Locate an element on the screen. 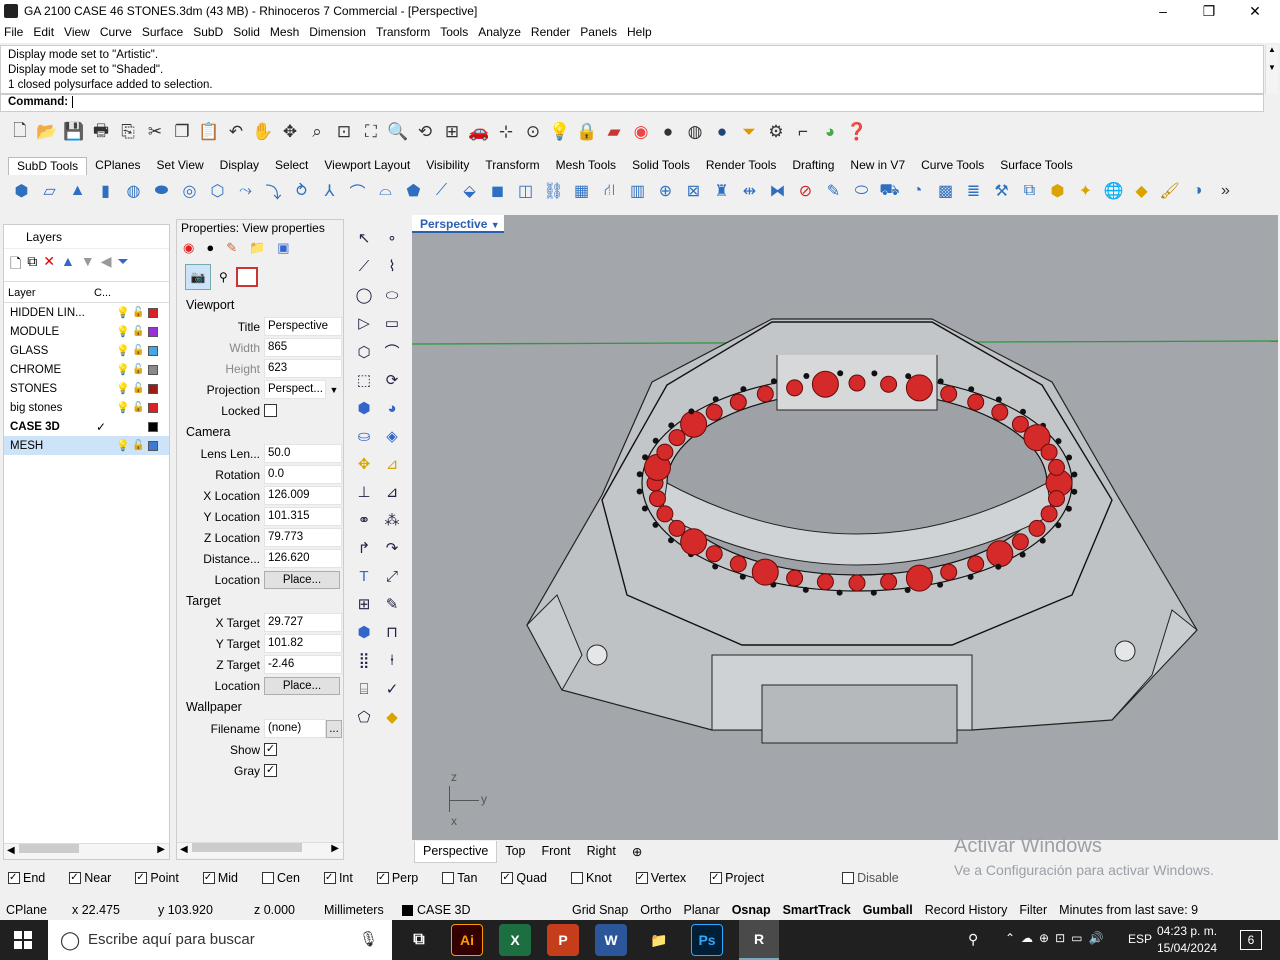 This screenshot has width=1280, height=960. tab-subd-tools: SubD Tools is located at coordinates (48, 166).